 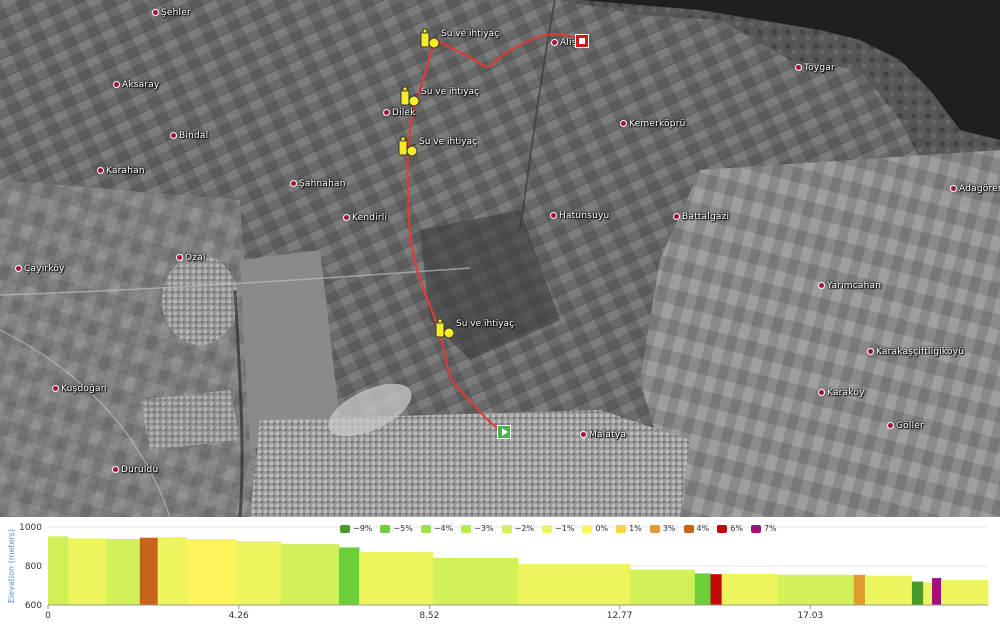 I want to click on x-tick-label: 8.52, so click(x=429, y=616).